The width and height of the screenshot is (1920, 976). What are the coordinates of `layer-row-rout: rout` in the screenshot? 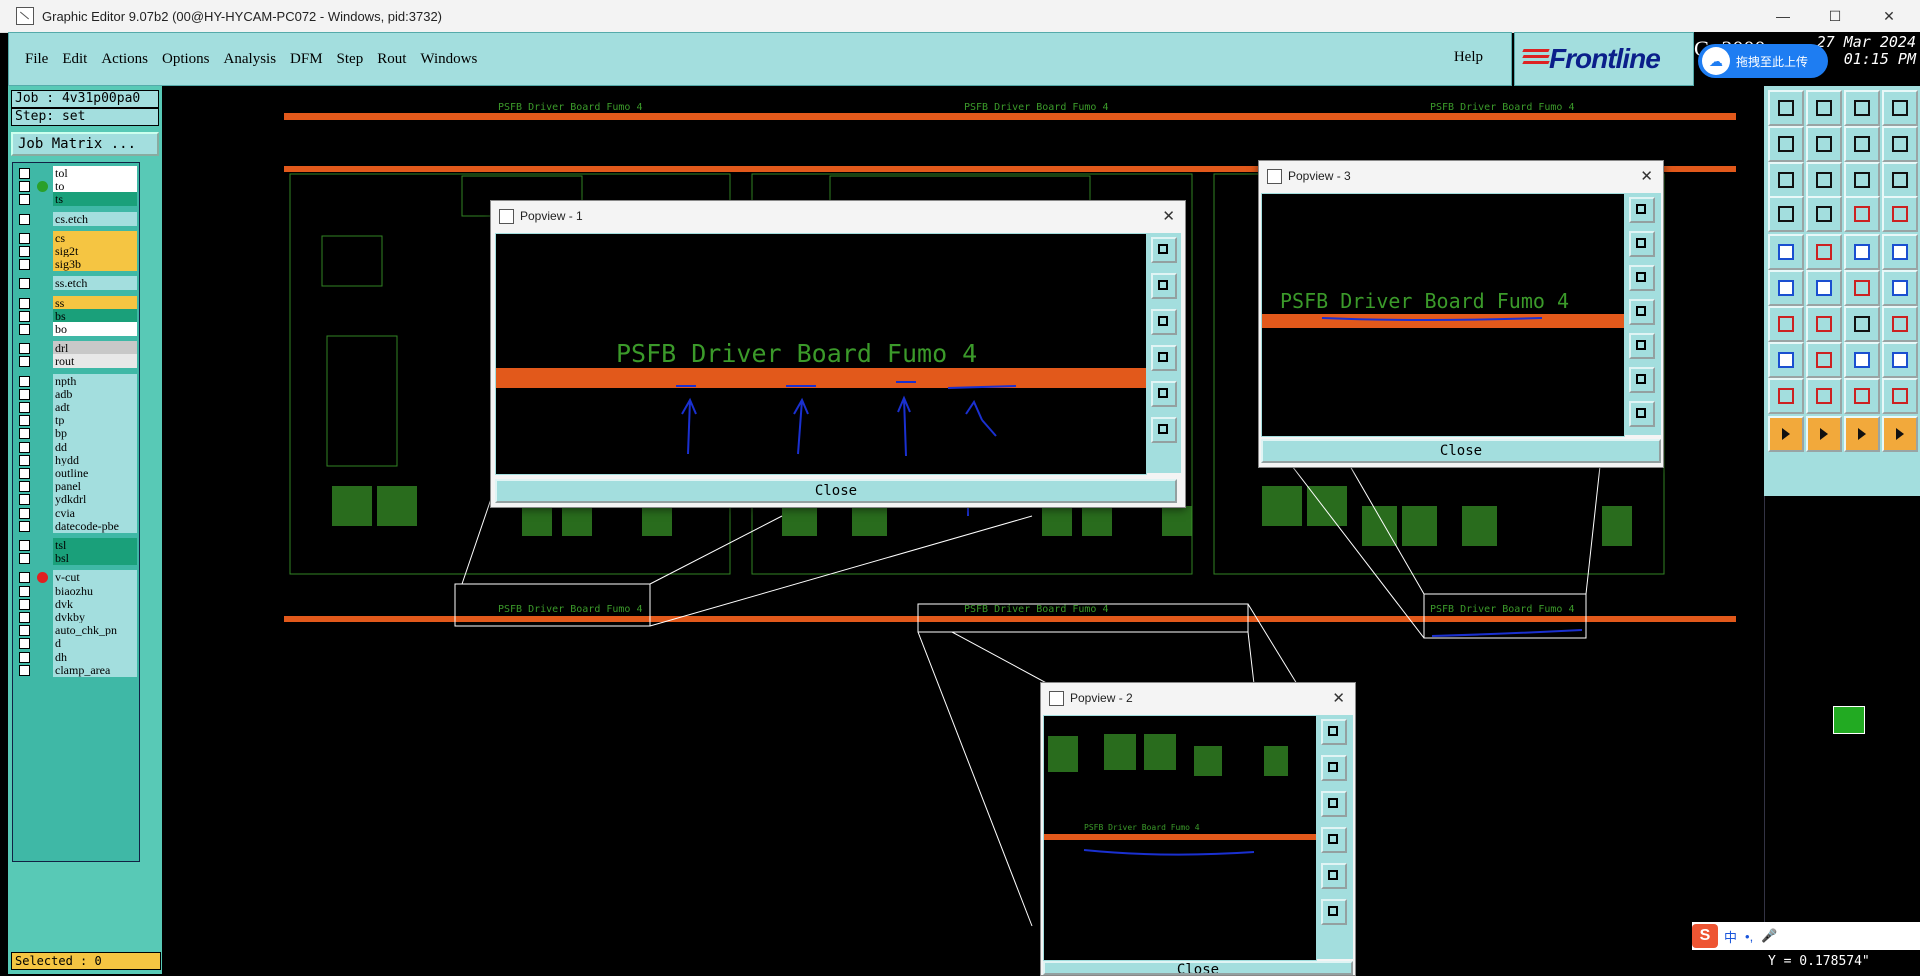 It's located at (76, 361).